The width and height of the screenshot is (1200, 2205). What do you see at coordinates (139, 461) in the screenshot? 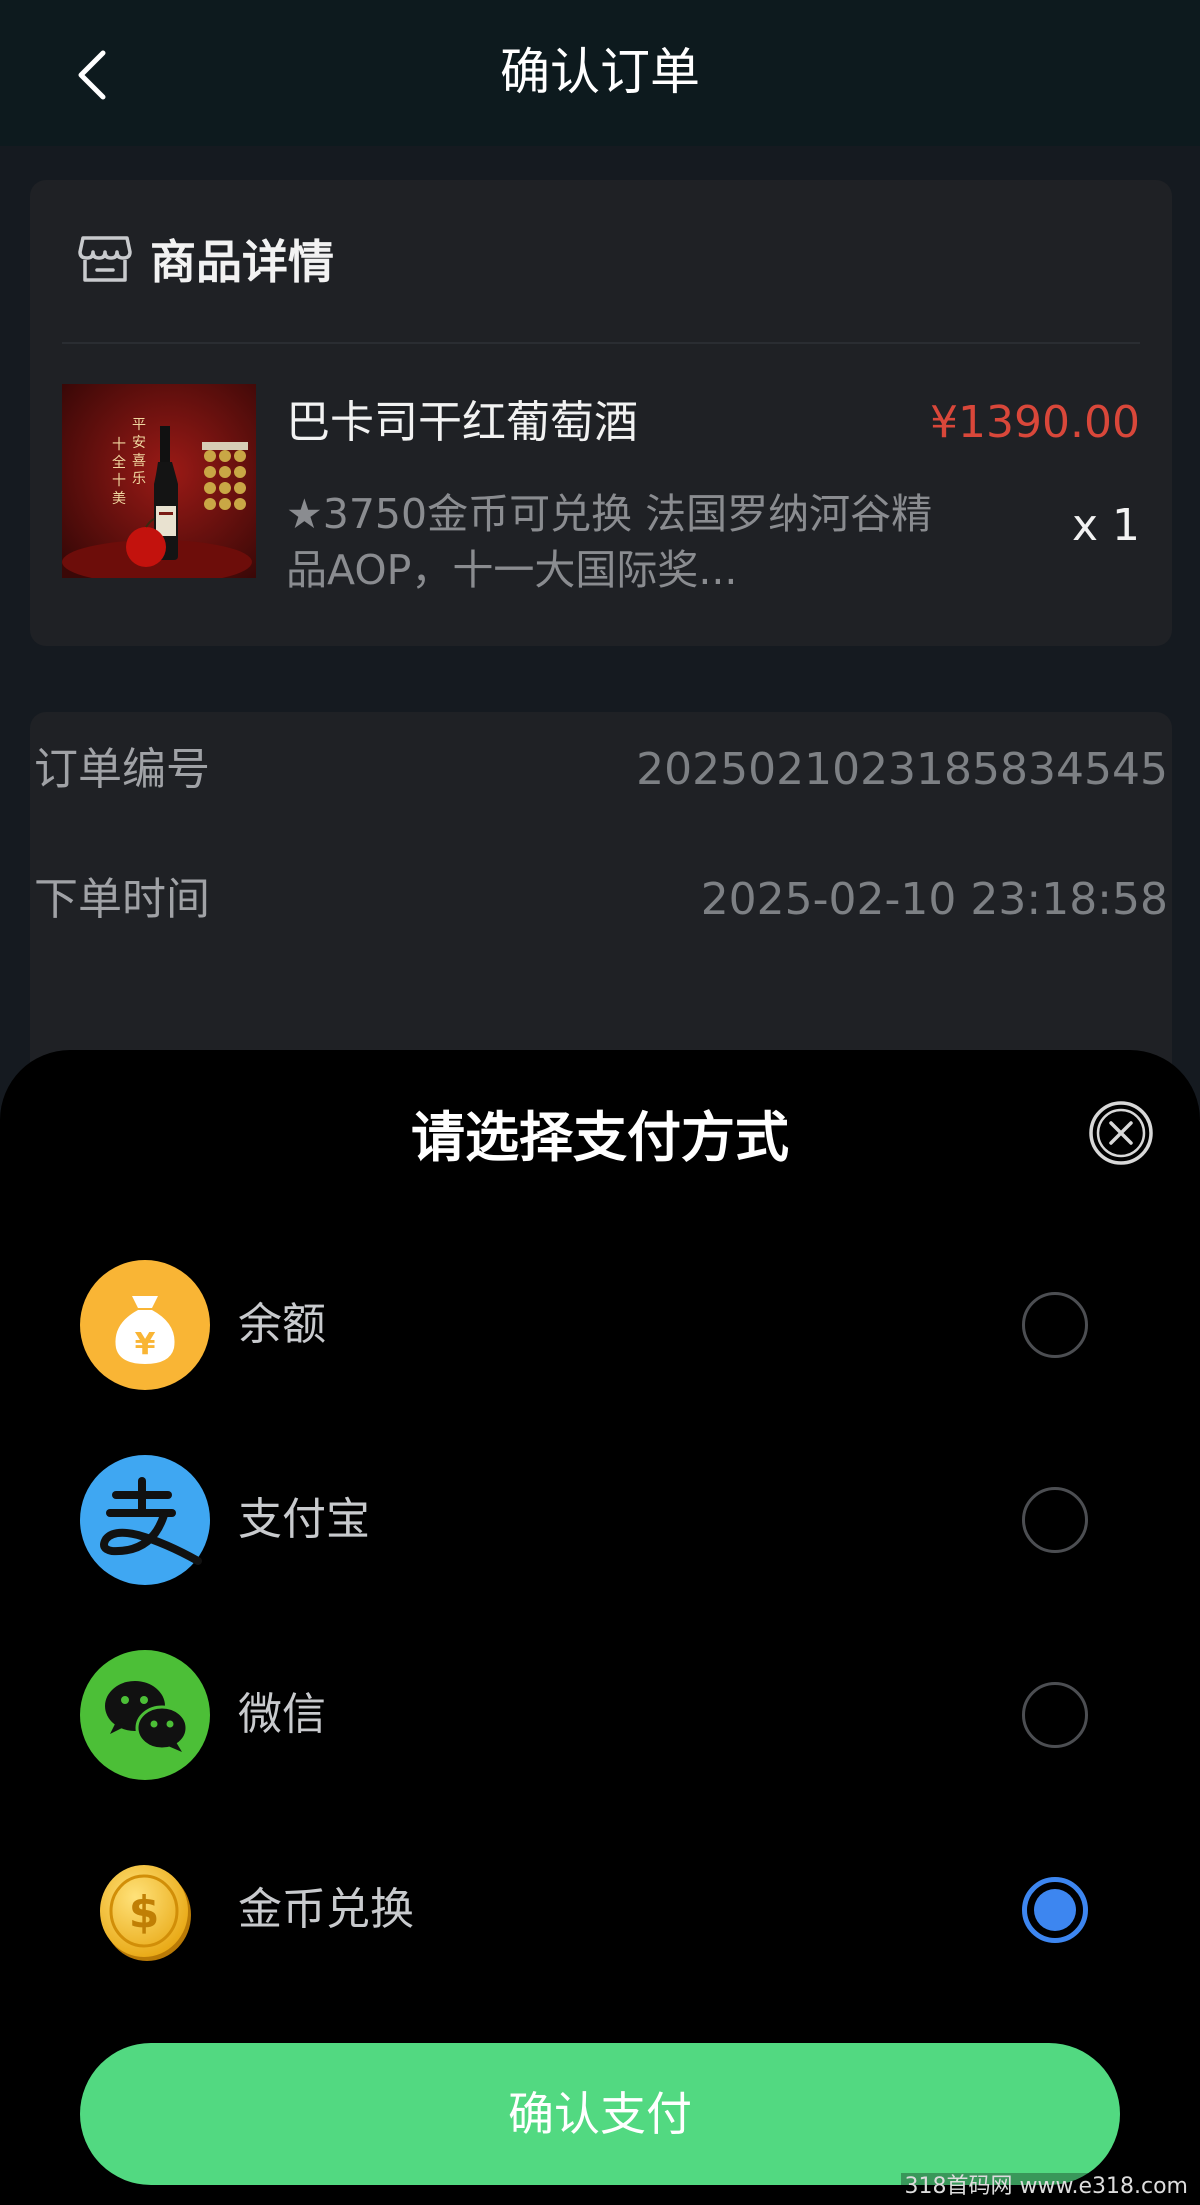
I see `svg-text: 喜` at bounding box center [139, 461].